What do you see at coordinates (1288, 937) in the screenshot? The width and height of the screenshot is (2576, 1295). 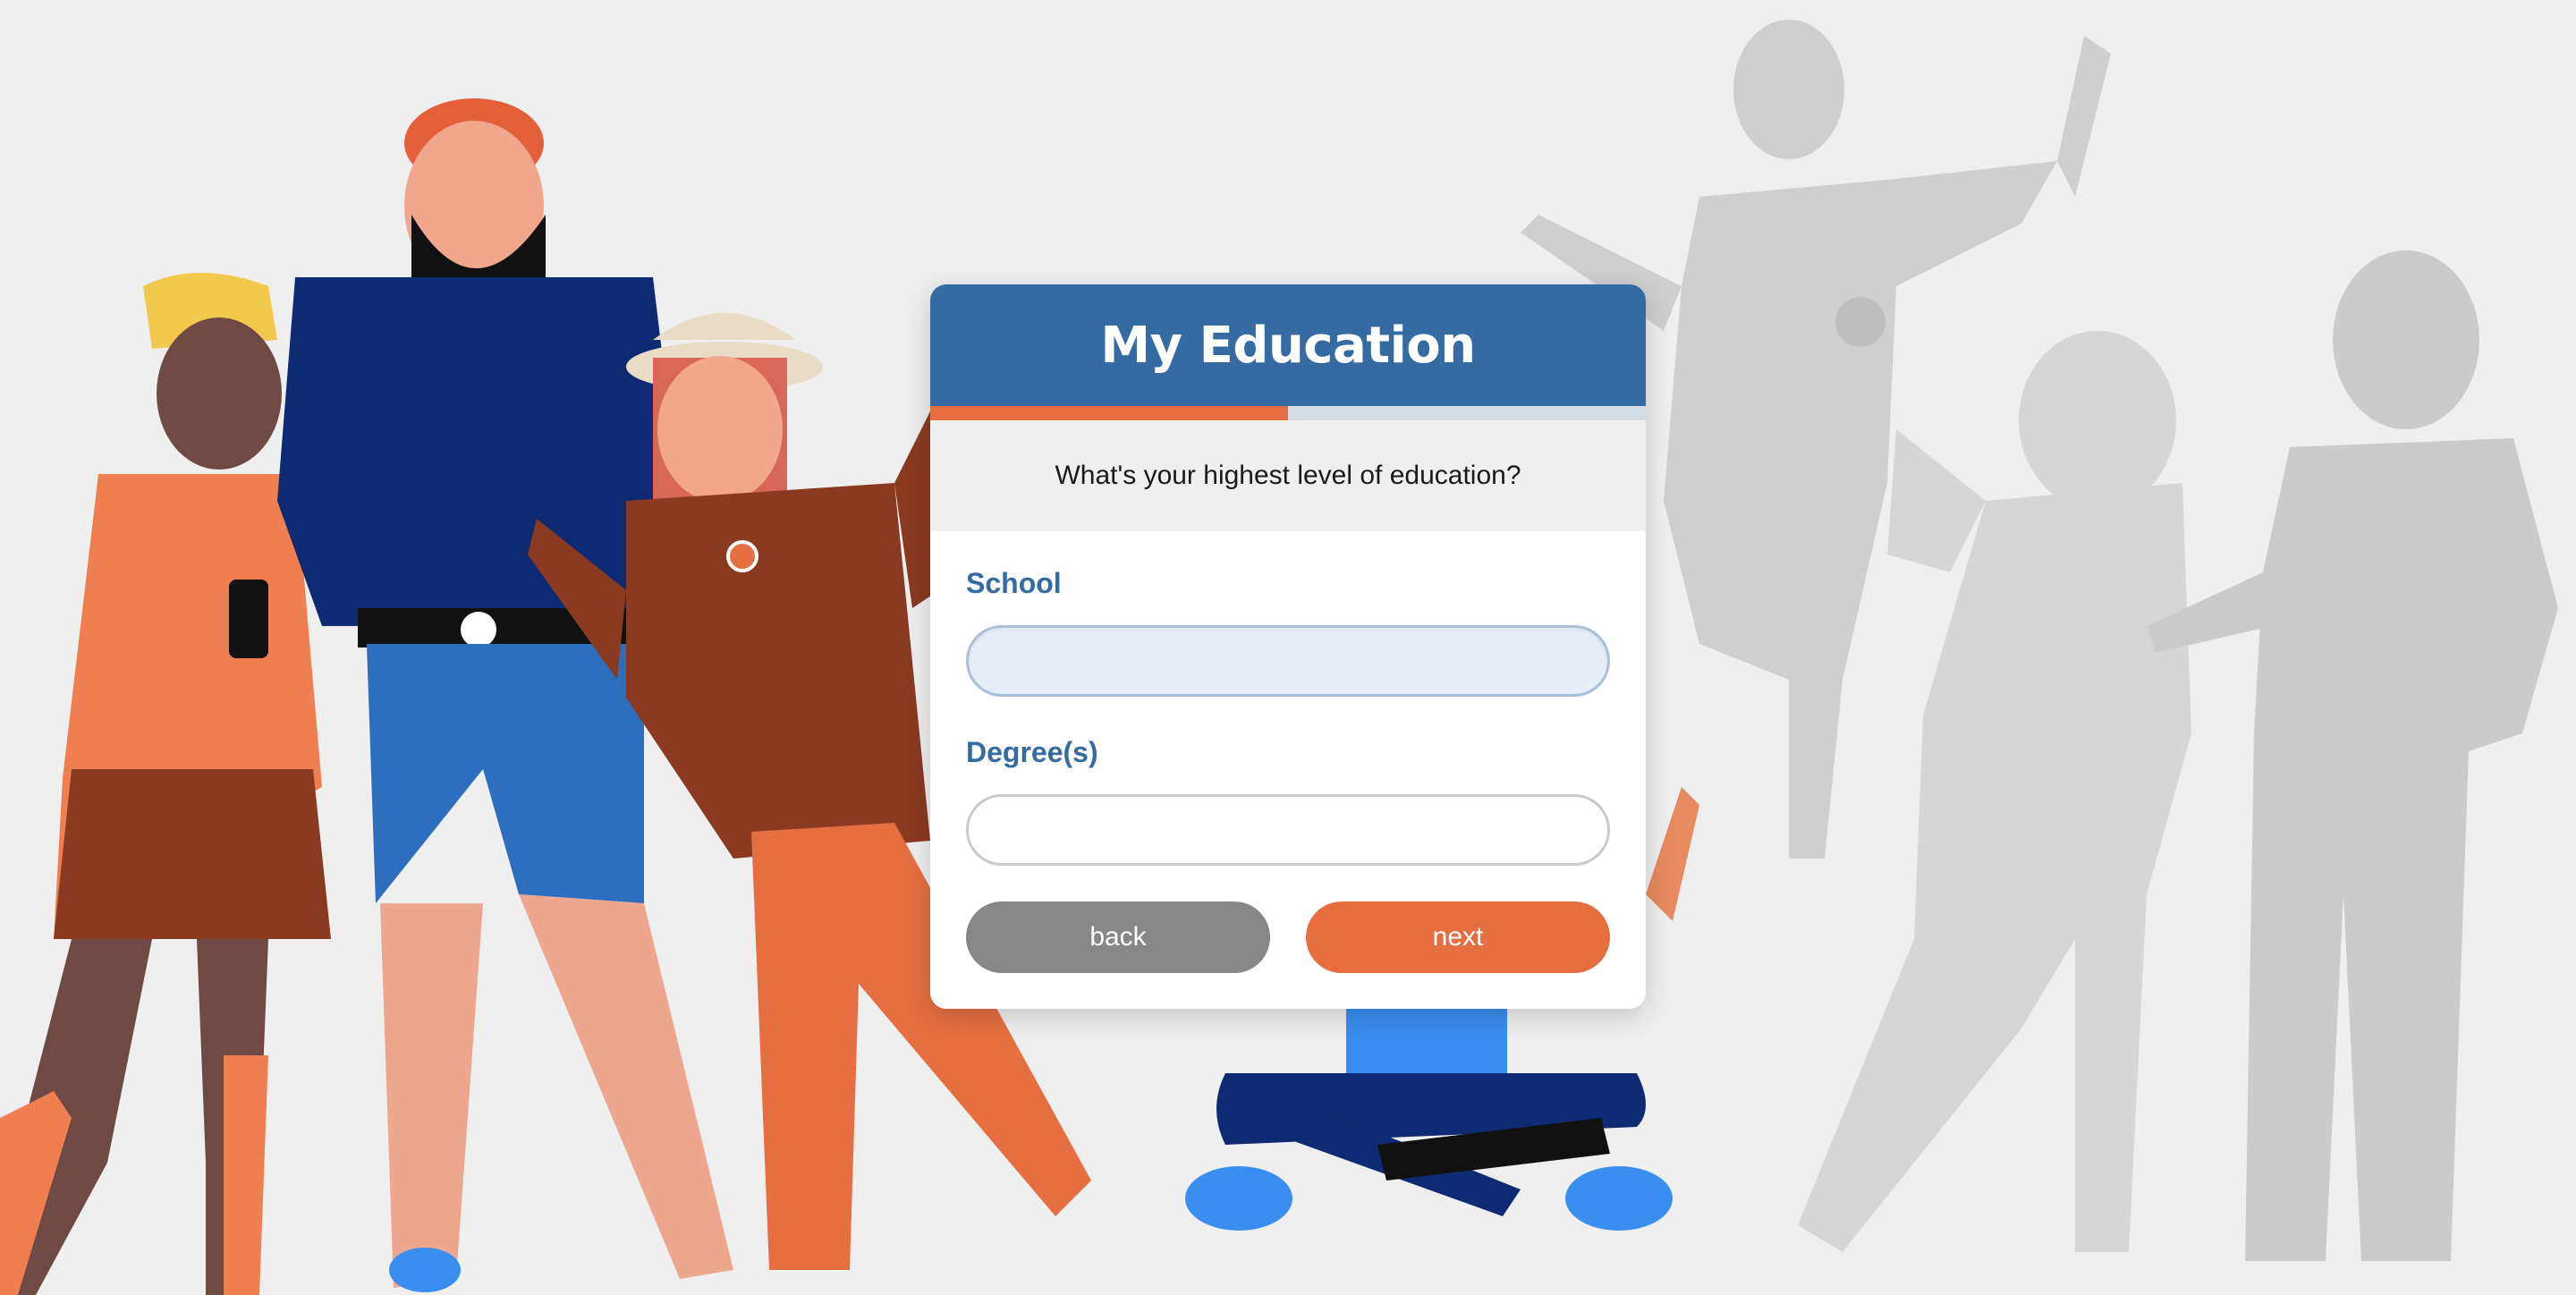 I see `button-row: back next` at bounding box center [1288, 937].